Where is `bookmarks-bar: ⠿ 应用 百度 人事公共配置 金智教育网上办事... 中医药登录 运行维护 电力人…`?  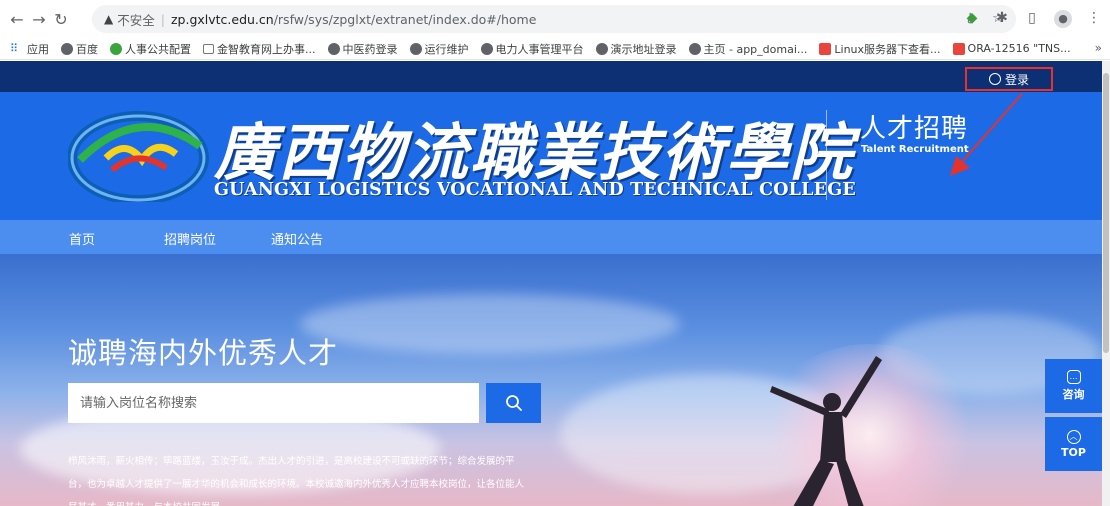
bookmarks-bar: ⠿ 应用 百度 人事公共配置 金智教育网上办事... 中医药登录 运行维护 电力人… is located at coordinates (555, 49).